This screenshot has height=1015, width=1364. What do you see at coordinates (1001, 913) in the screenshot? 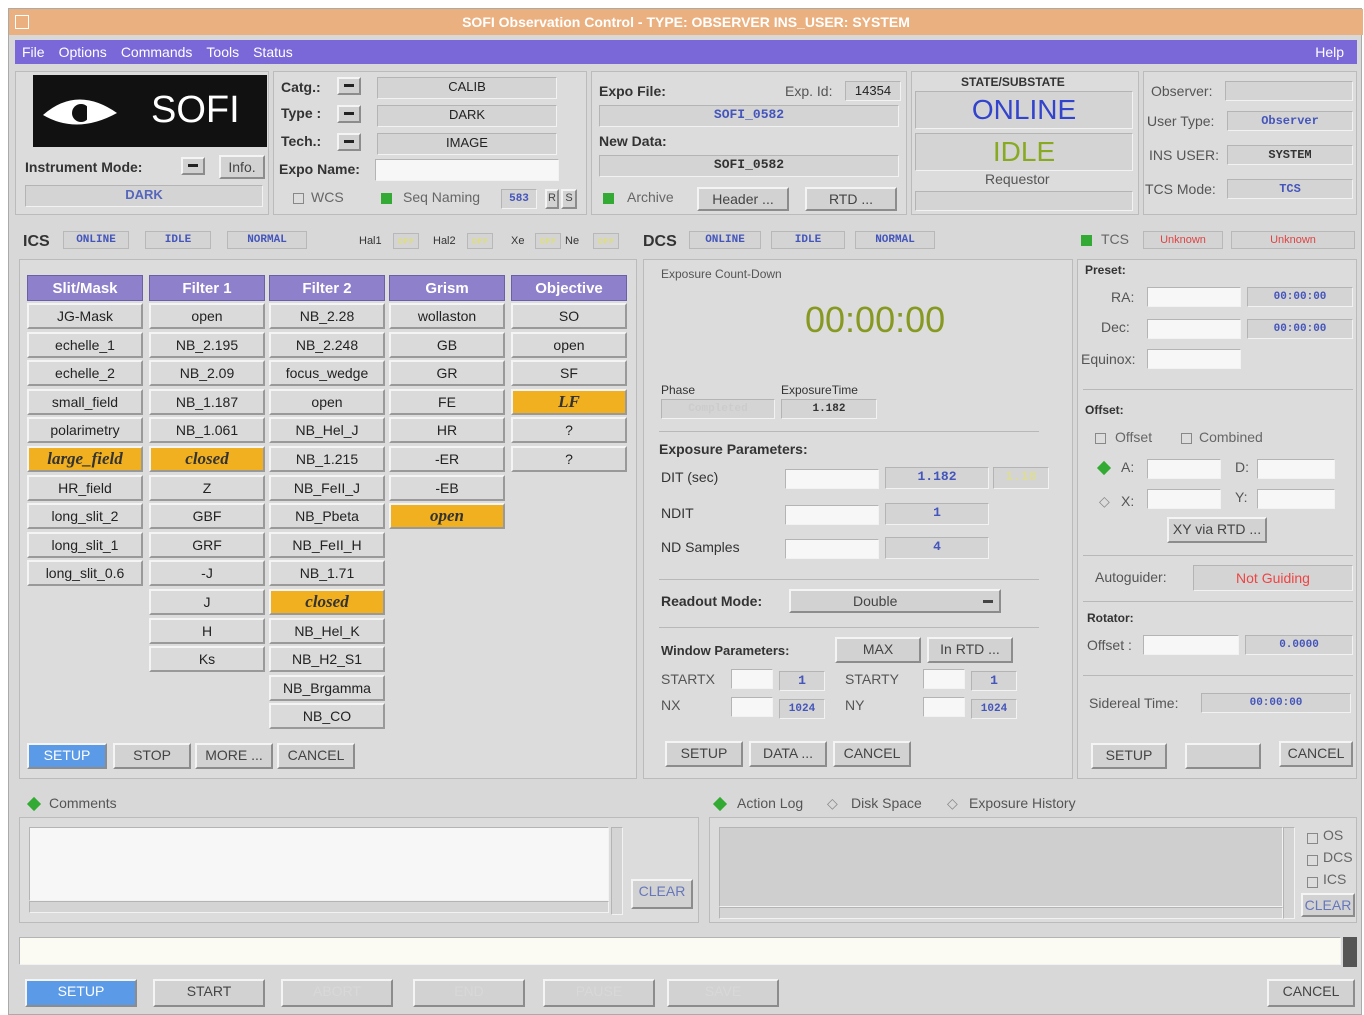
I see `log-hscrollbar` at bounding box center [1001, 913].